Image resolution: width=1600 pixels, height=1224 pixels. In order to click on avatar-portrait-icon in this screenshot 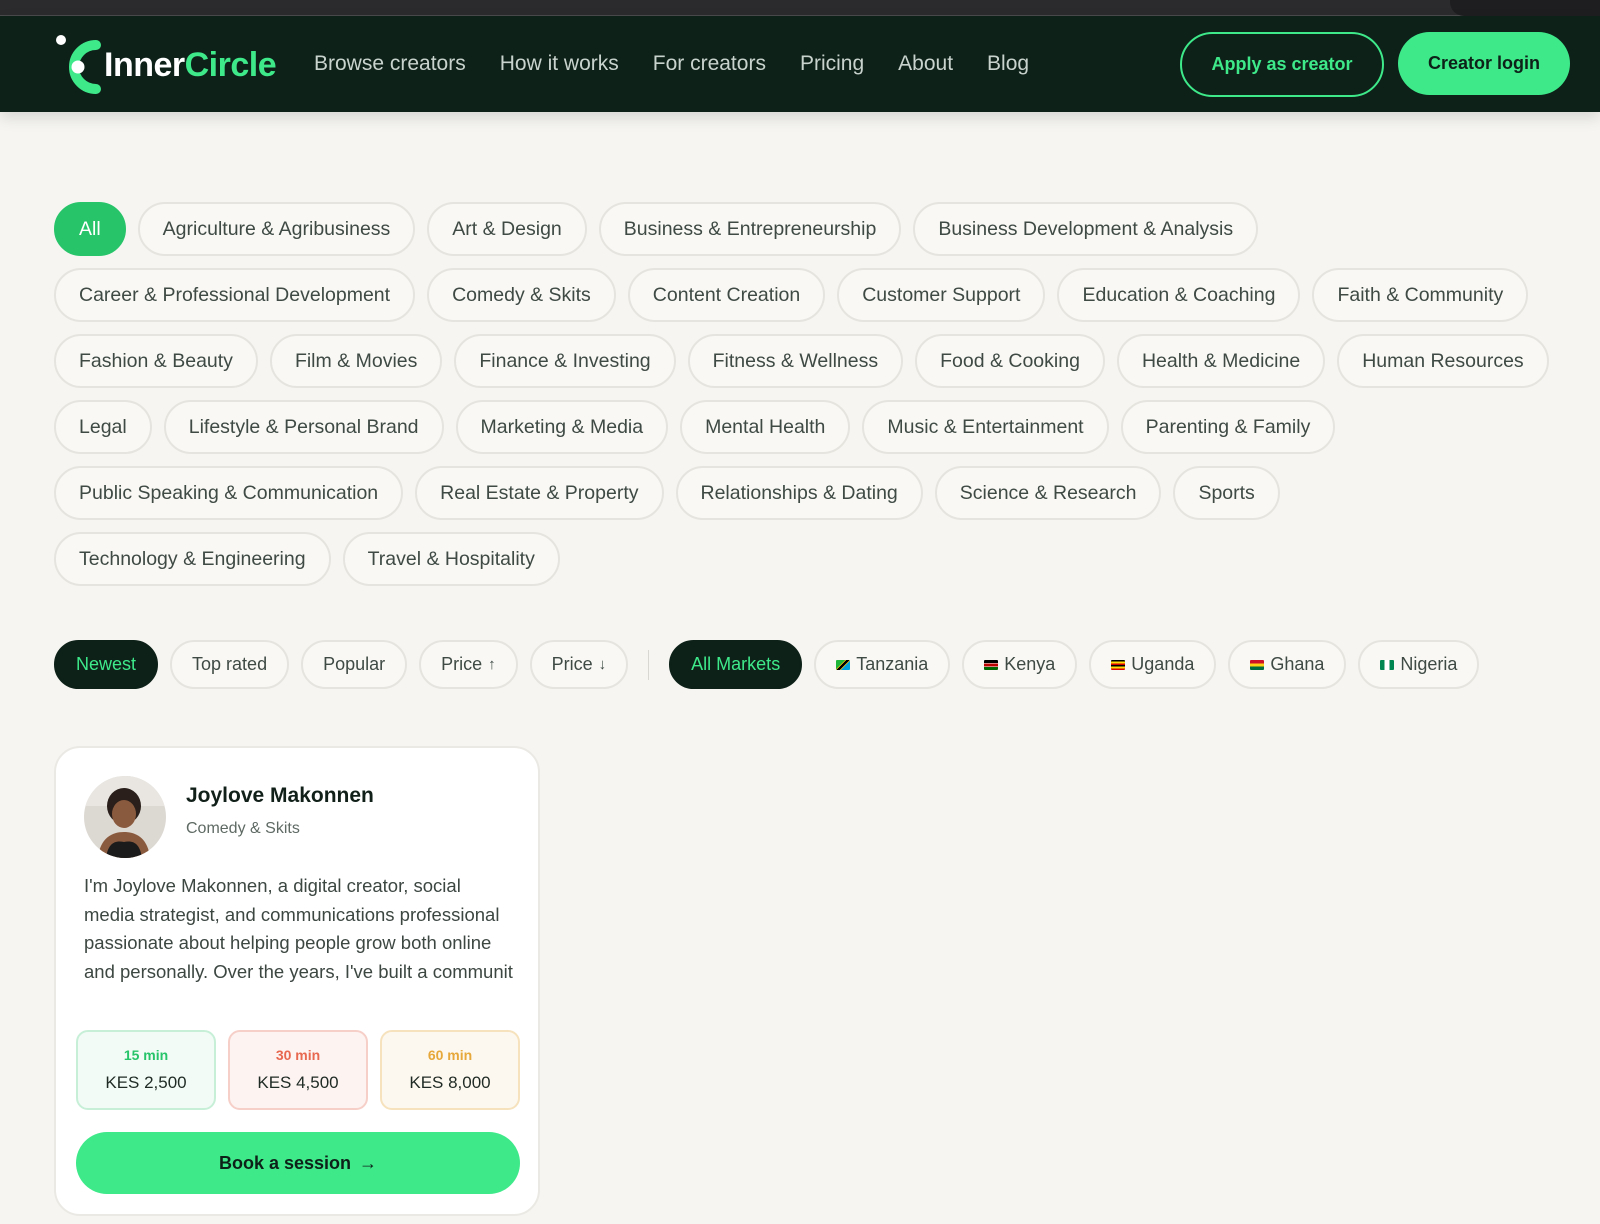, I will do `click(125, 817)`.